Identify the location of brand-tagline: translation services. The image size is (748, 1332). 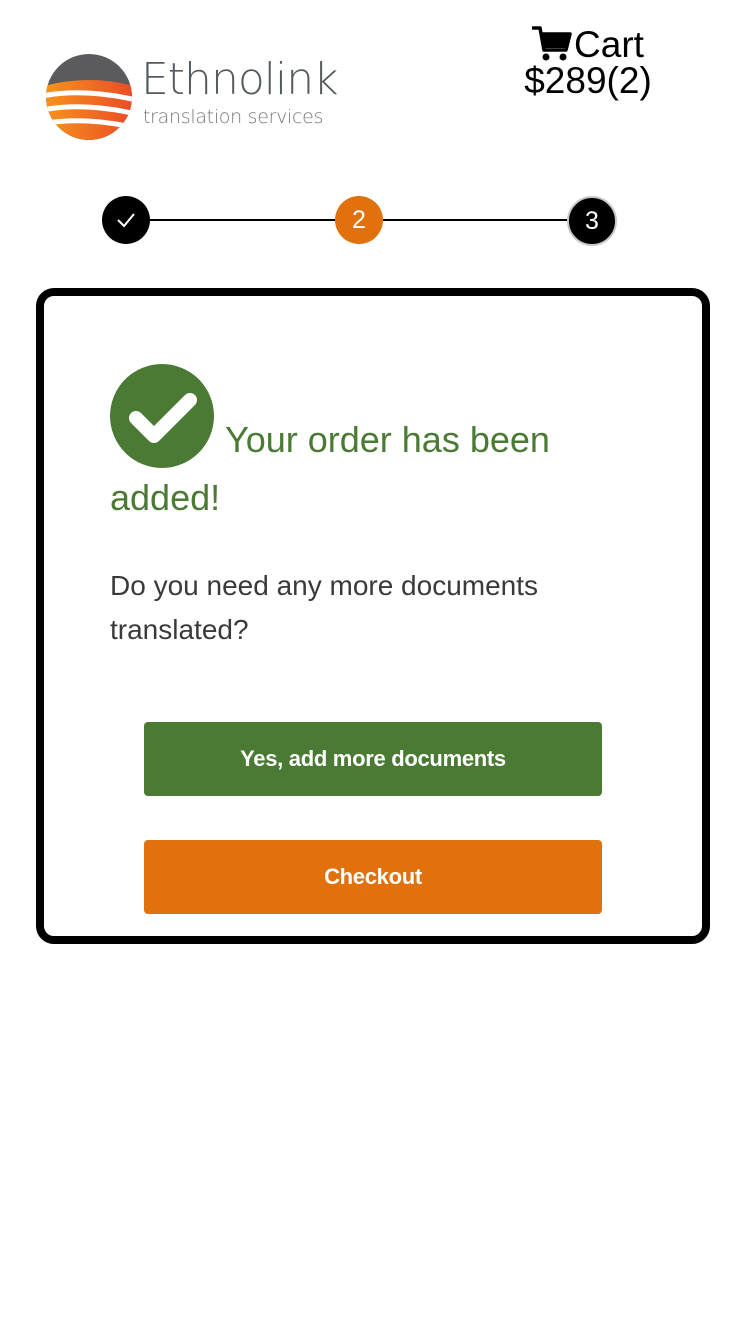
(233, 117).